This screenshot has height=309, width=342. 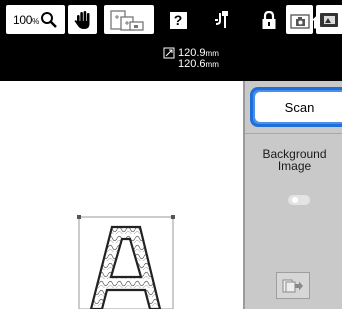 I want to click on height-unit: mm, so click(x=212, y=64).